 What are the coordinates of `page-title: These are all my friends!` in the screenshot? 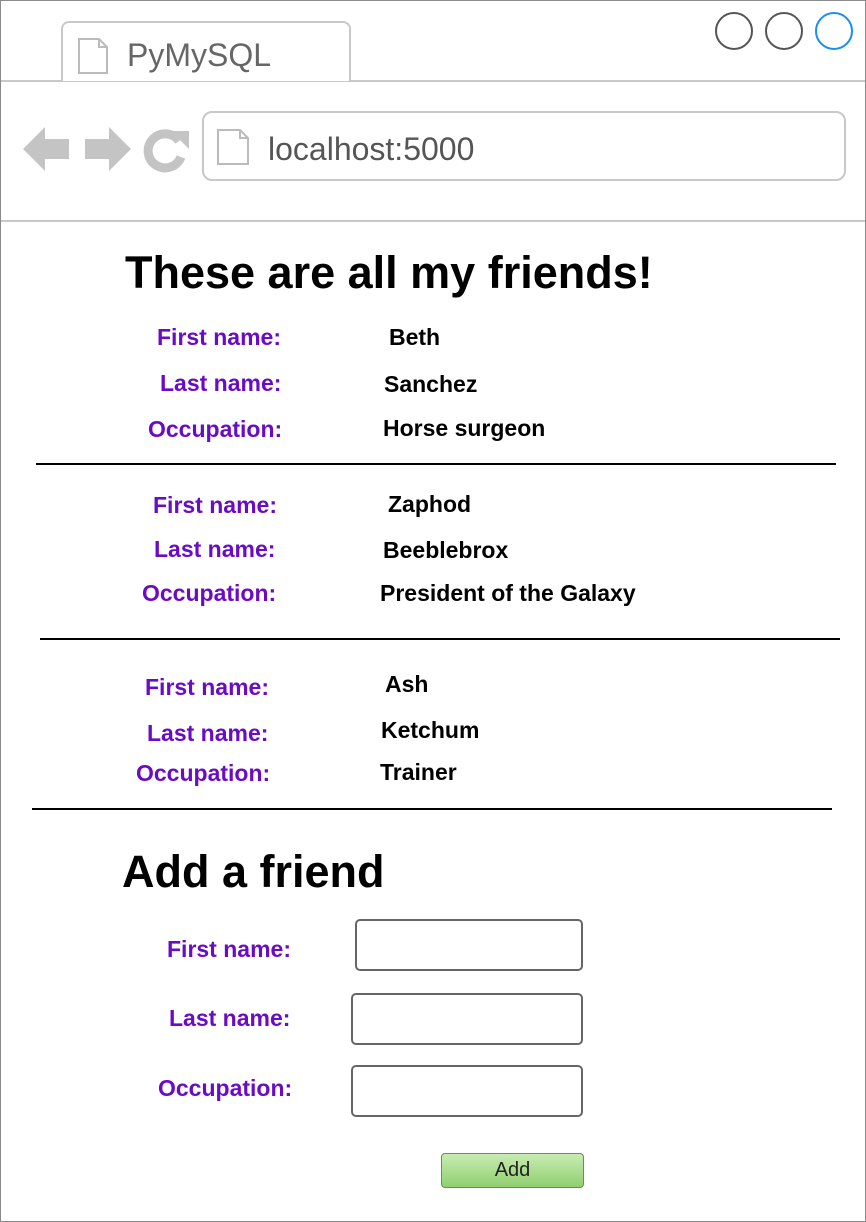 It's located at (389, 272).